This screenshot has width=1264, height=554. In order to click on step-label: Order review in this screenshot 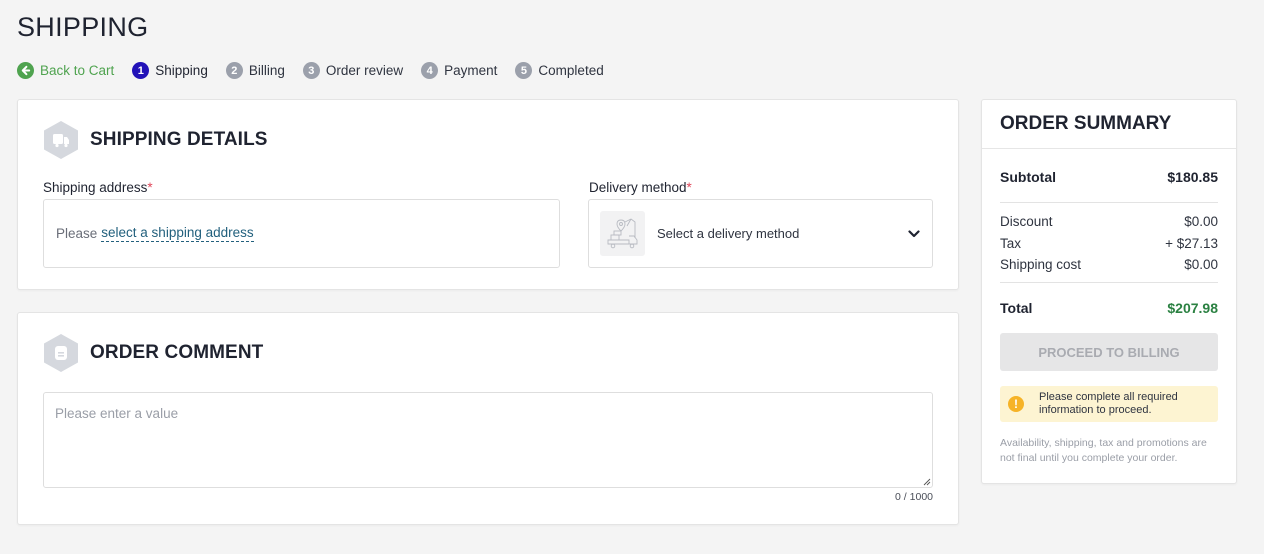, I will do `click(364, 70)`.